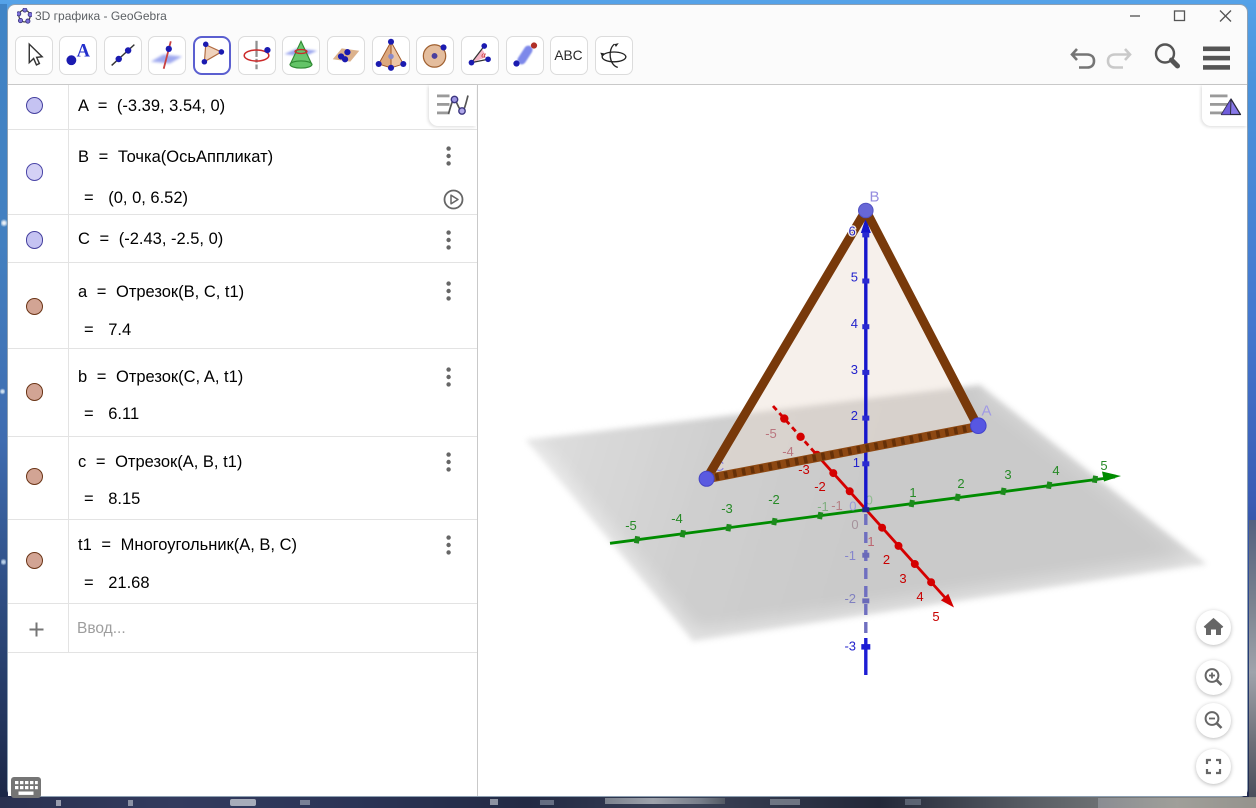  I want to click on svg-text: ABC, so click(569, 55).